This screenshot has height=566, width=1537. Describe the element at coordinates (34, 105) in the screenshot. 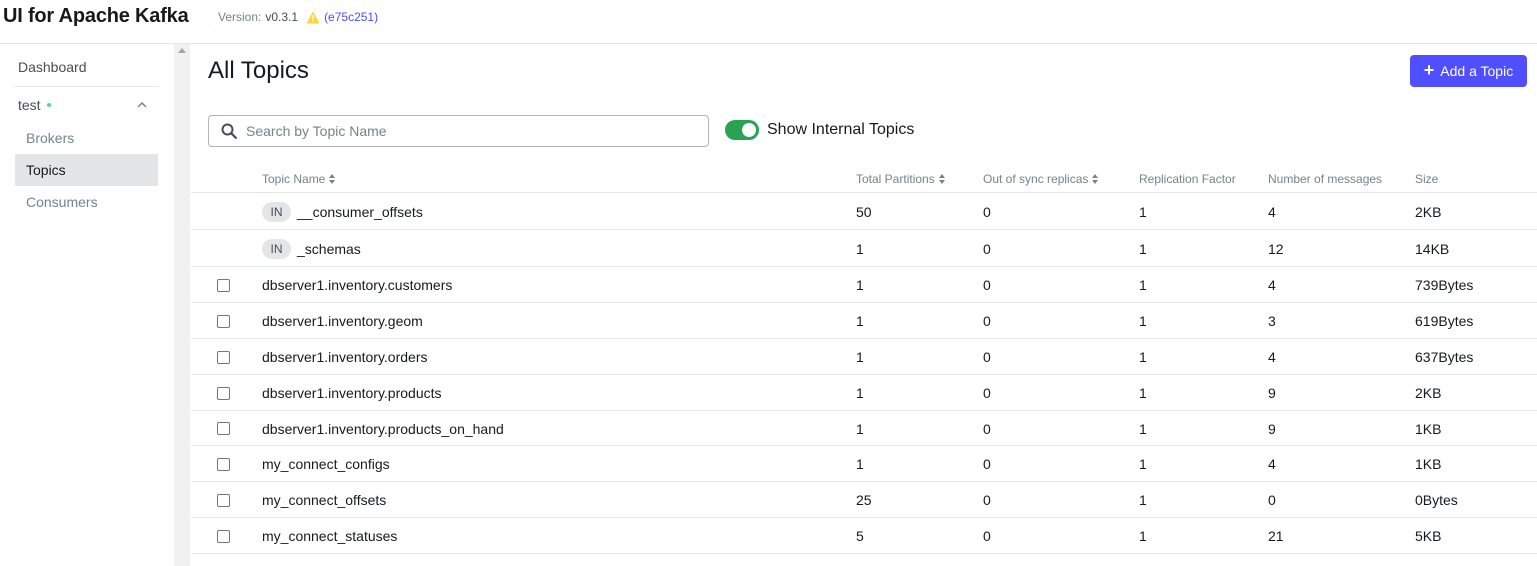

I see `sidebar-cluster-test: test` at that location.